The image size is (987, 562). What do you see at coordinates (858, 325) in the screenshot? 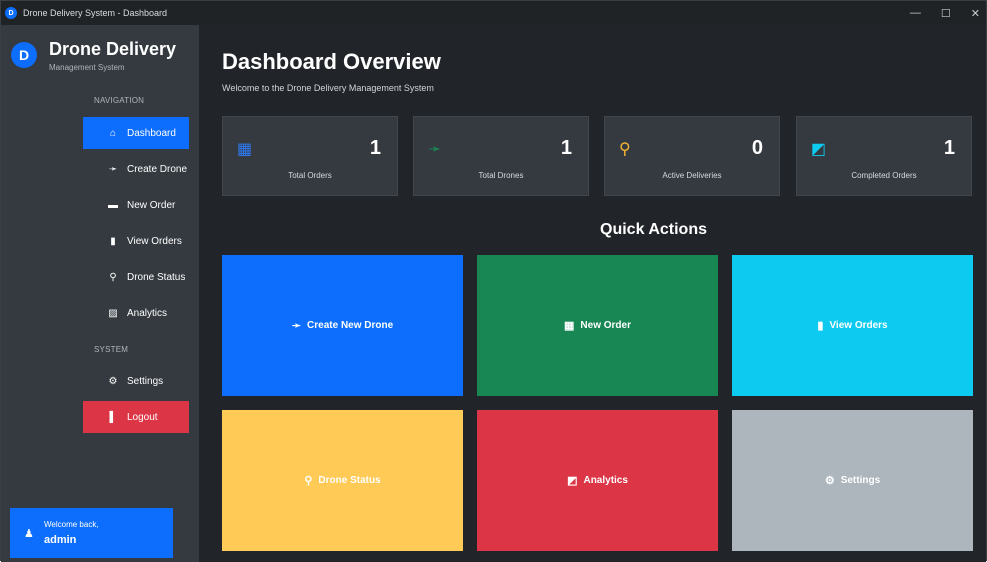
I see `tile-label: View Orders` at bounding box center [858, 325].